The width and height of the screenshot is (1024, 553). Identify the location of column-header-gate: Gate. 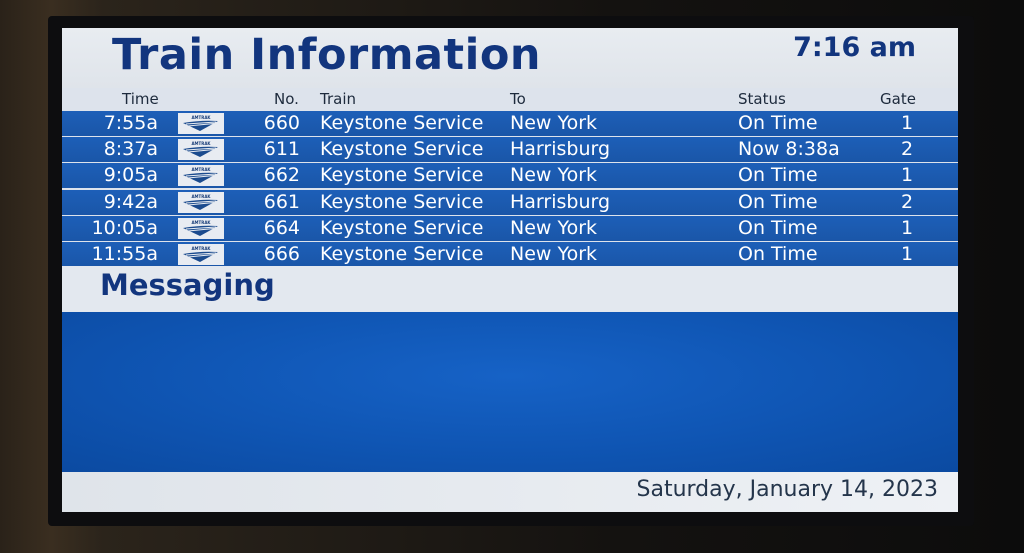
(898, 99).